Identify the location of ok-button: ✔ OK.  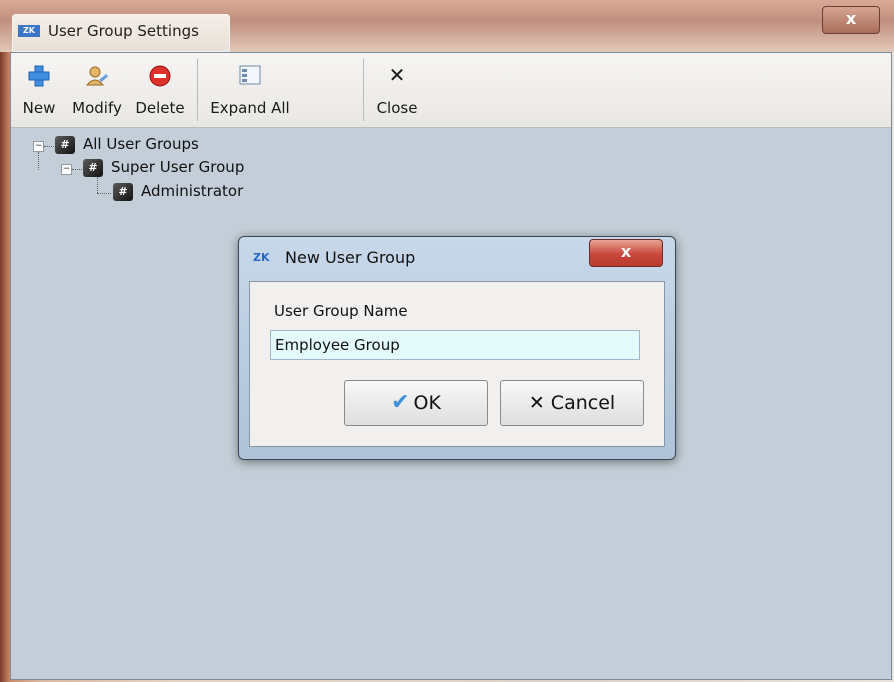
(416, 403).